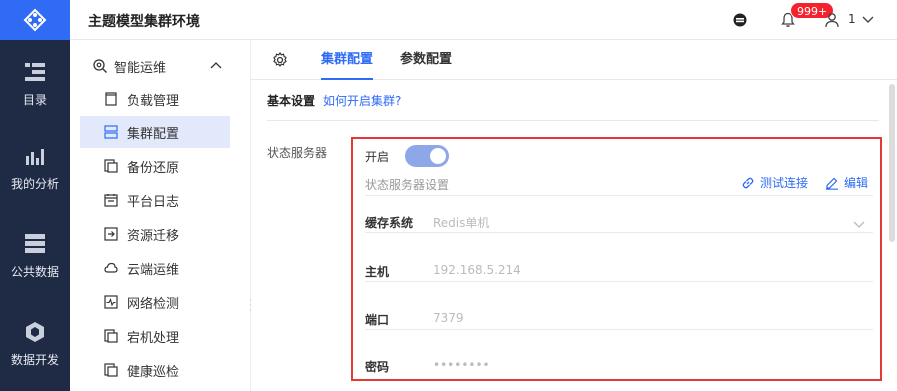 This screenshot has width=897, height=391. Describe the element at coordinates (111, 166) in the screenshot. I see `backup-icon` at that location.